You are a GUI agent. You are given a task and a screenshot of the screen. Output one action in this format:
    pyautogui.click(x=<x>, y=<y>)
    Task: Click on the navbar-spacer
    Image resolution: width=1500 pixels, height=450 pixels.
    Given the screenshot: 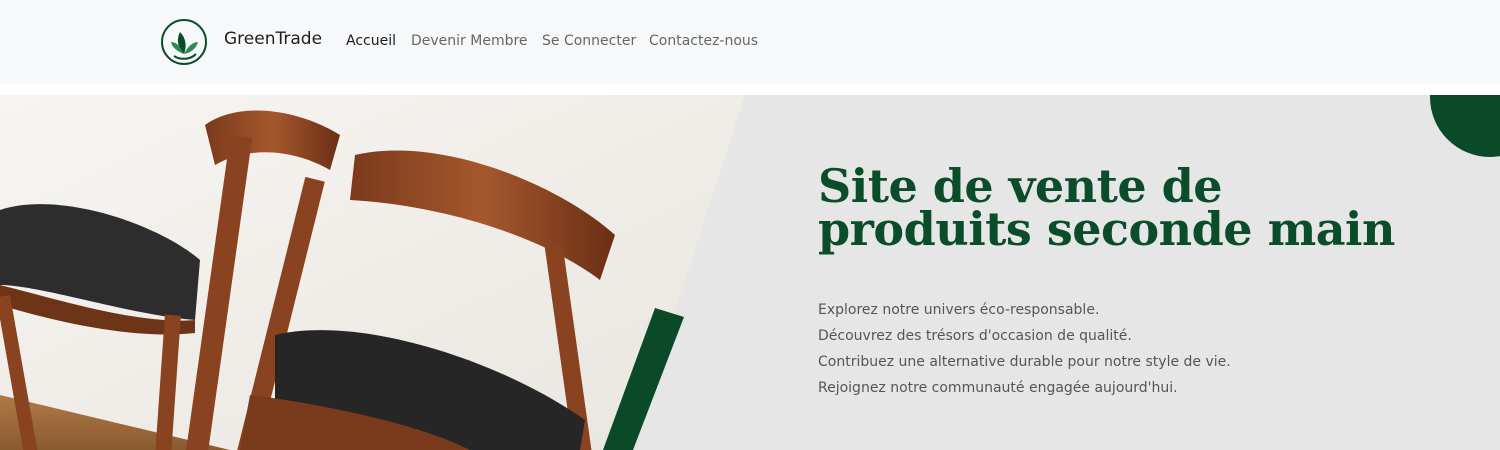 What is the action you would take?
    pyautogui.click(x=750, y=89)
    